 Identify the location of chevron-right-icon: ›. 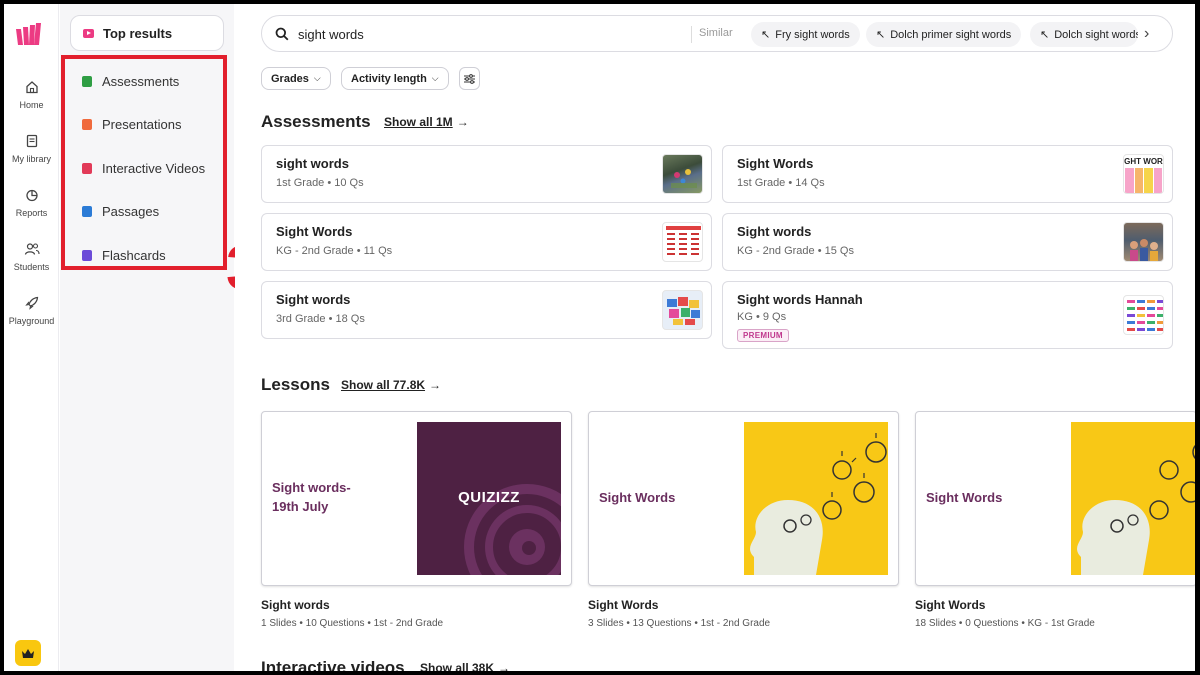
(1146, 34).